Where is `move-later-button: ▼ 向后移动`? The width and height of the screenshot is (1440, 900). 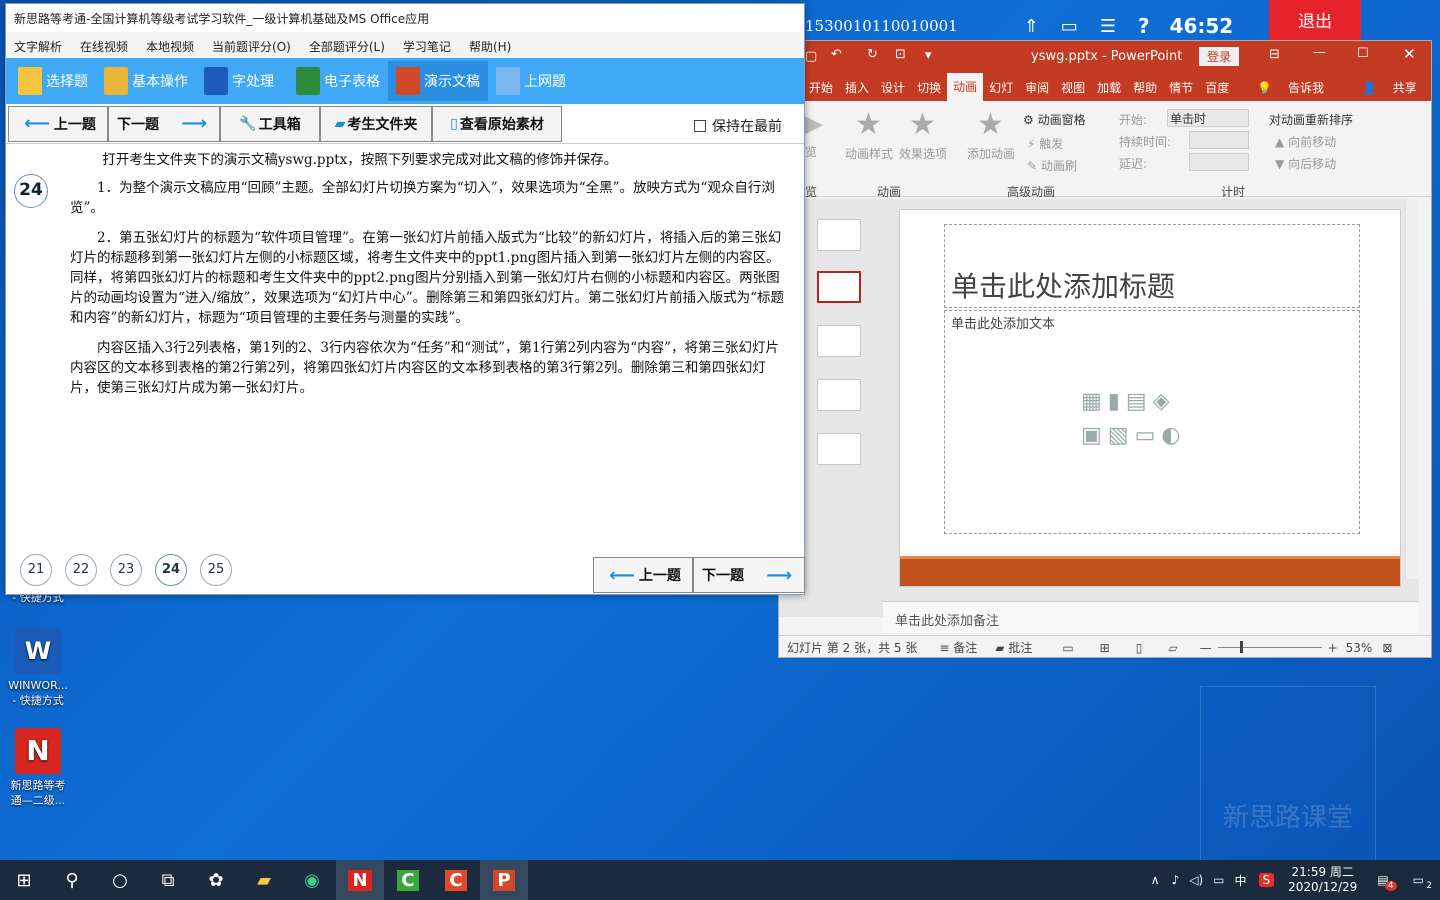 move-later-button: ▼ 向后移动 is located at coordinates (1305, 163).